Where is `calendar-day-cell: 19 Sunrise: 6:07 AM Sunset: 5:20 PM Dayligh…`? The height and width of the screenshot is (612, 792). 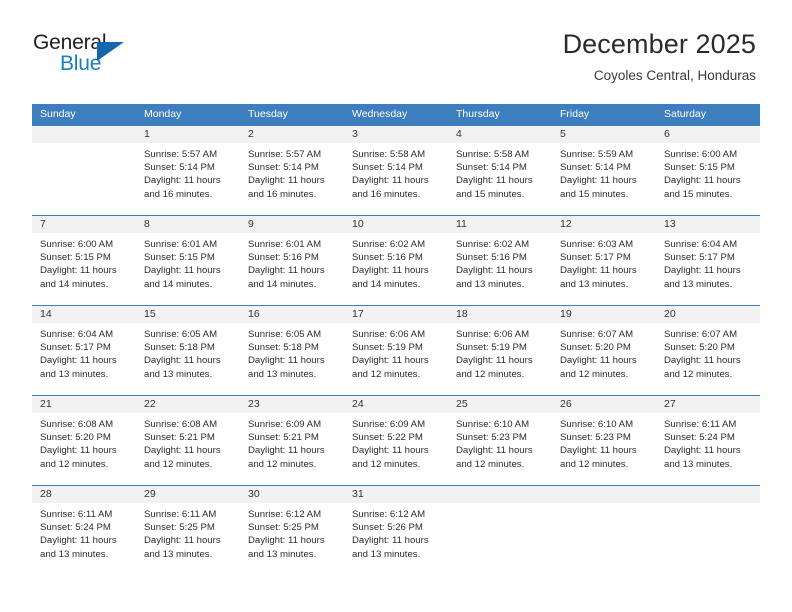 calendar-day-cell: 19 Sunrise: 6:07 AM Sunset: 5:20 PM Dayligh… is located at coordinates (604, 350).